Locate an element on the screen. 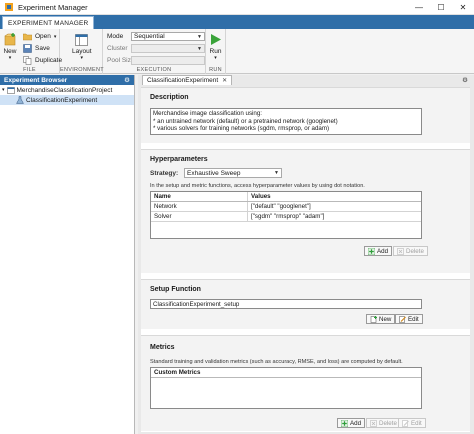 The height and width of the screenshot is (434, 474). execution-group-label: EXECUTION is located at coordinates (154, 70).